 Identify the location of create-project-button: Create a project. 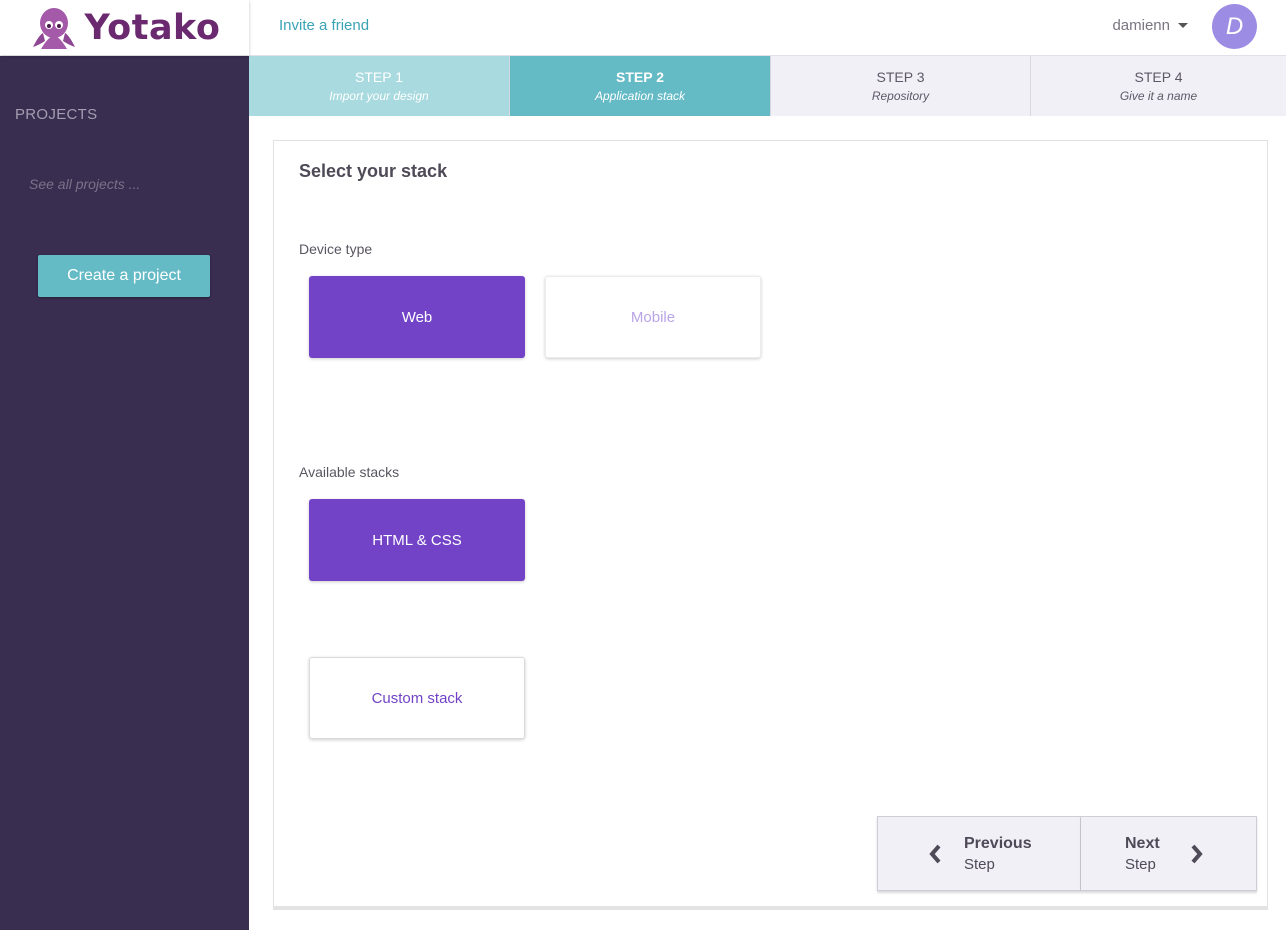
(124, 276).